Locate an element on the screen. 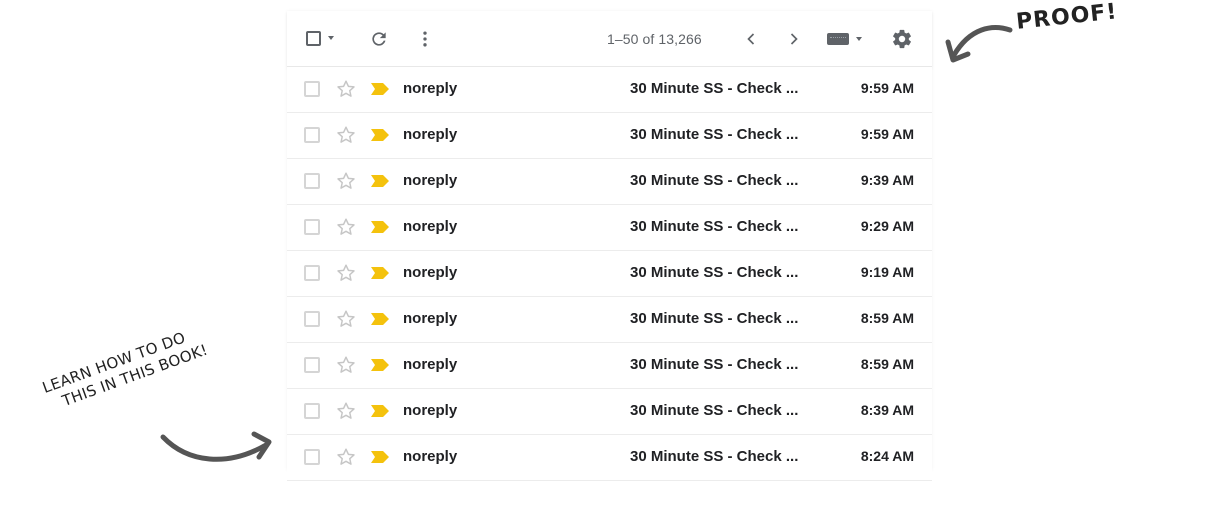 This screenshot has height=514, width=1230. proof-annotation: PROOF! is located at coordinates (1067, 17).